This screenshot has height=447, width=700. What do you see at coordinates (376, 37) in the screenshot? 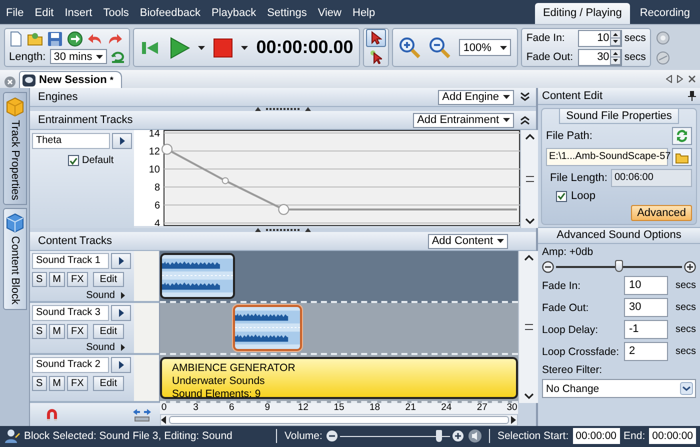
I see `tool-button` at bounding box center [376, 37].